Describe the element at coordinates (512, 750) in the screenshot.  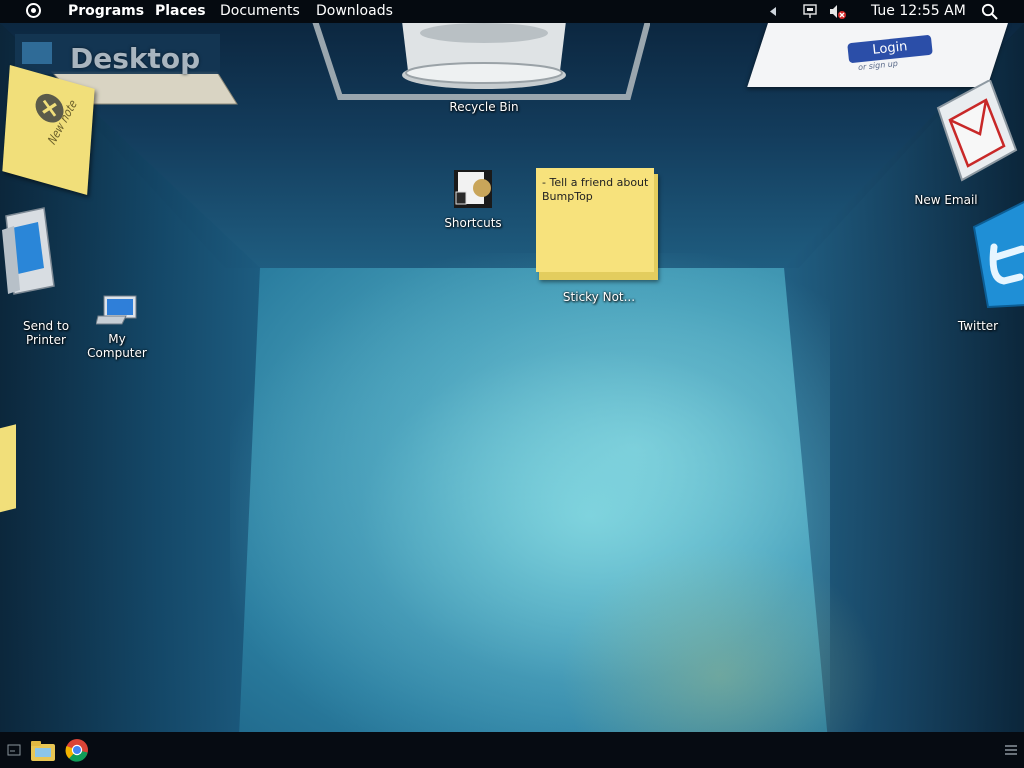
I see `bottom-taskbar` at that location.